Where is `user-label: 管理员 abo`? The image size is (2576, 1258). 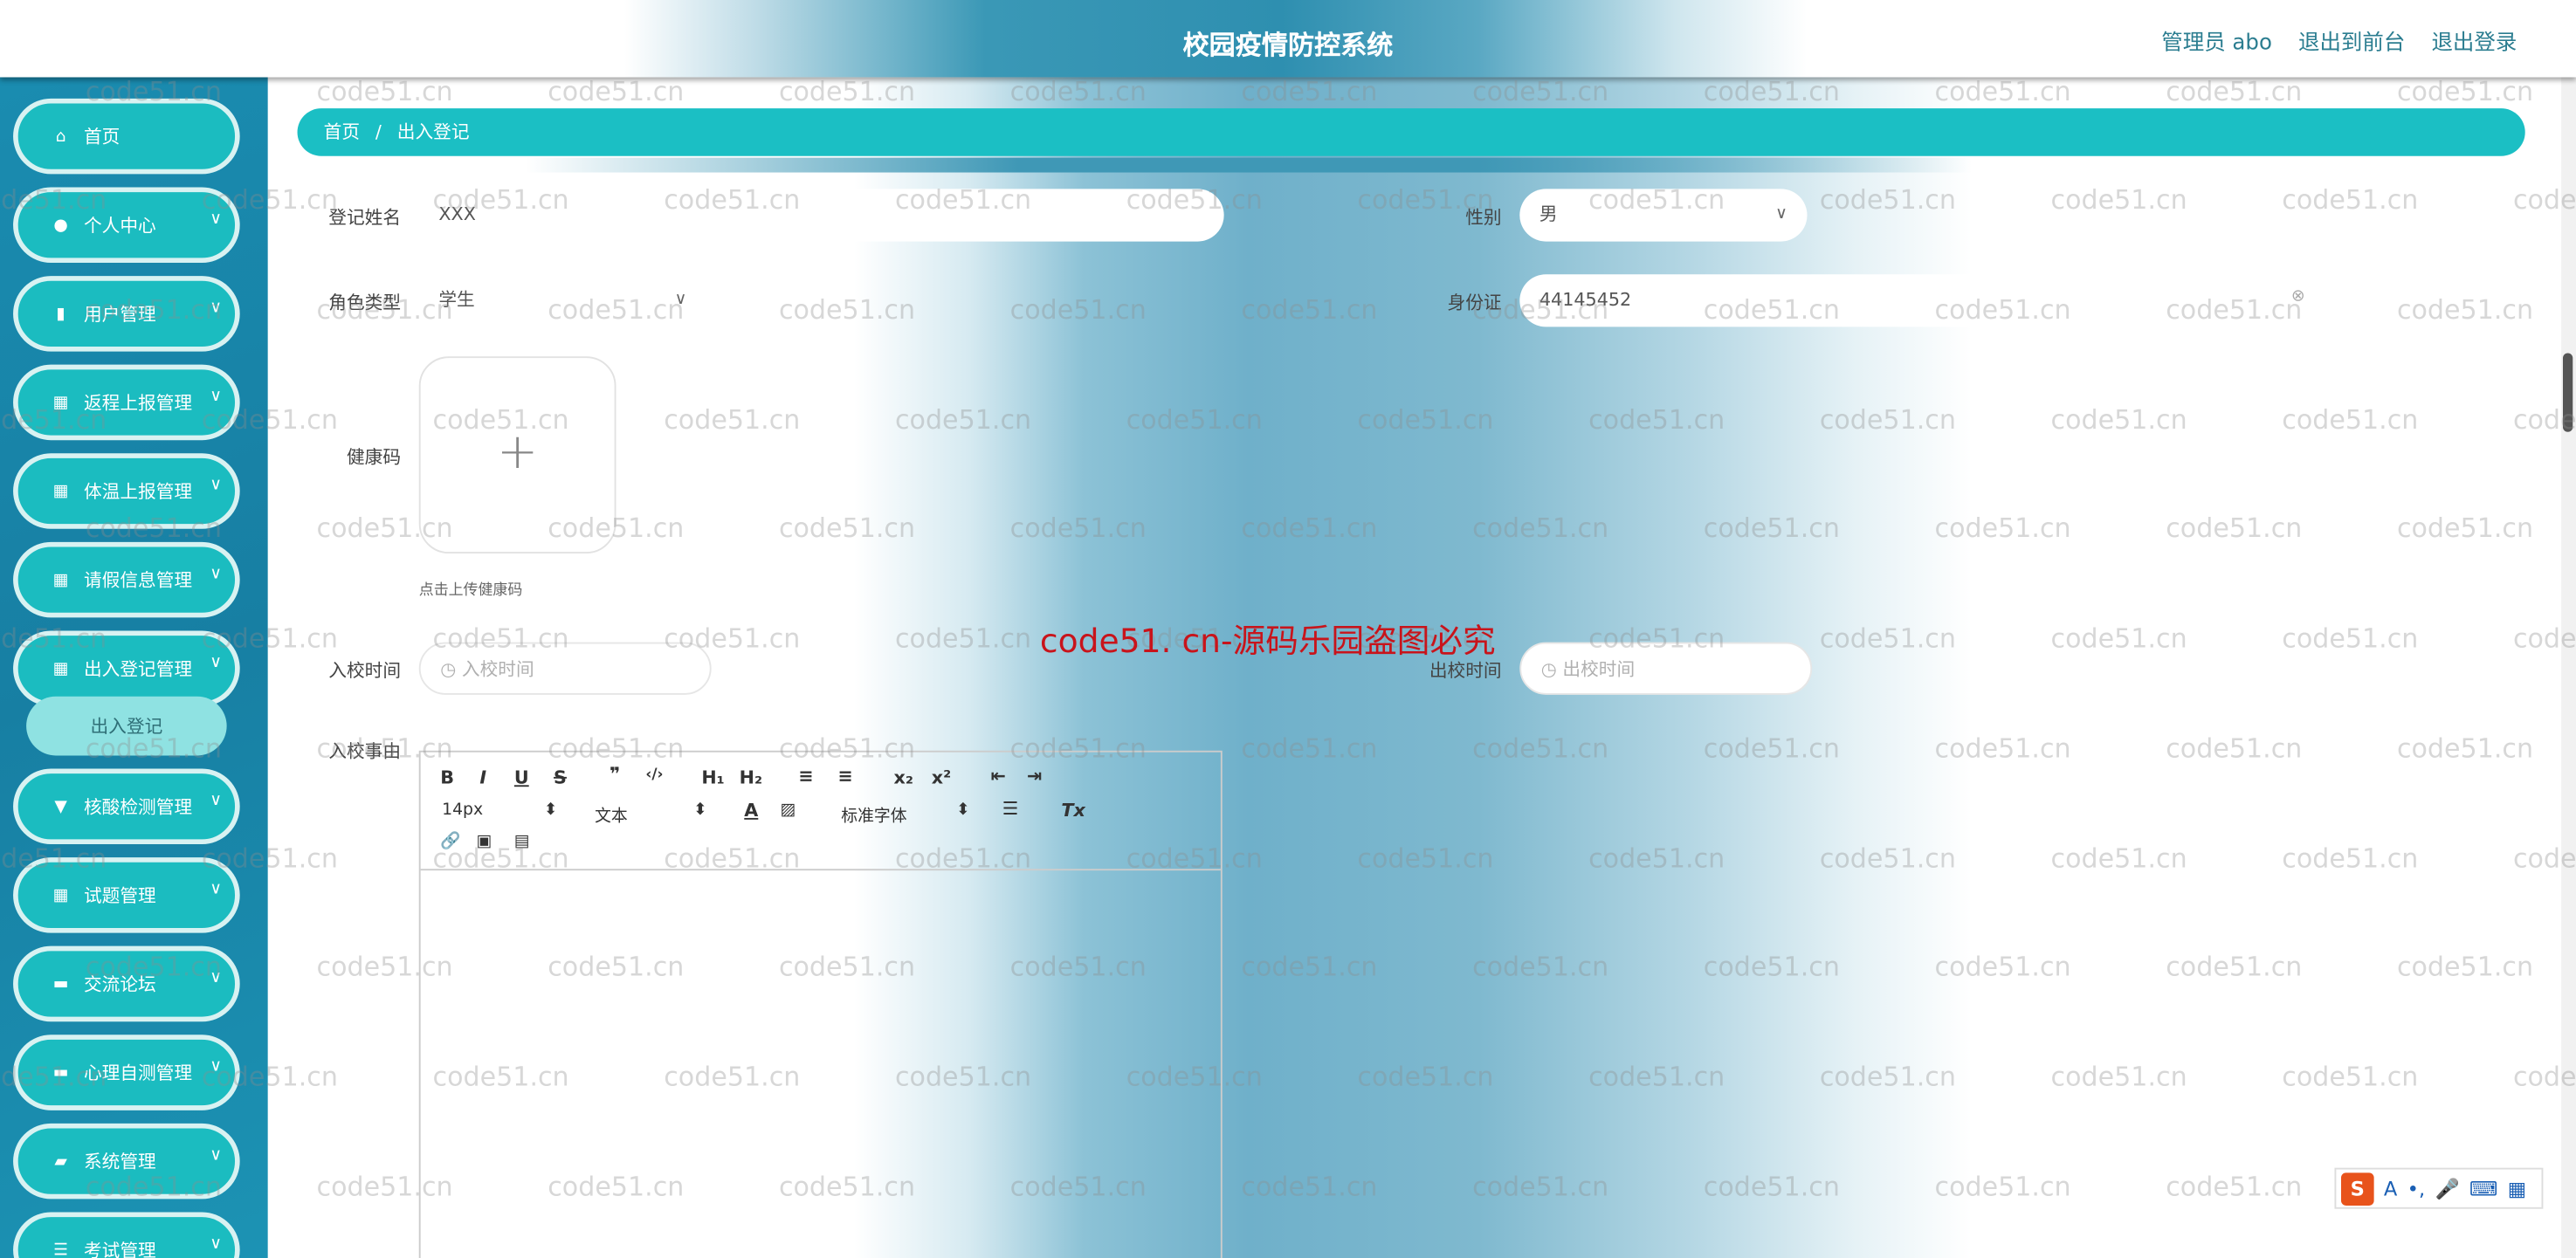
user-label: 管理员 abo is located at coordinates (2216, 44).